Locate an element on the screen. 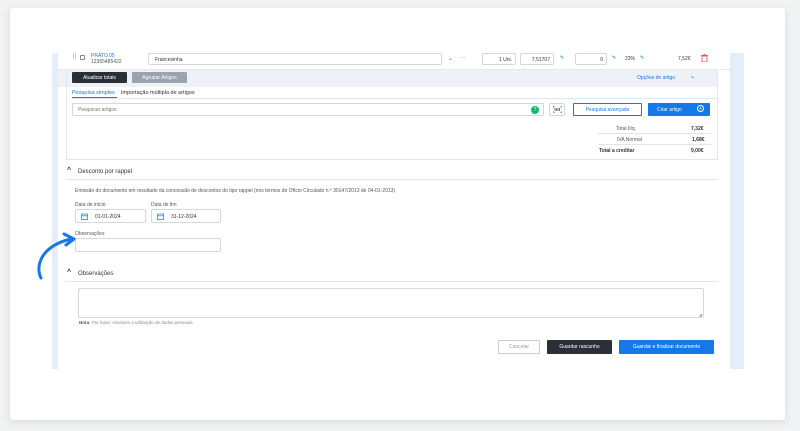 The height and width of the screenshot is (431, 800). article-search-input: ? is located at coordinates (308, 109).